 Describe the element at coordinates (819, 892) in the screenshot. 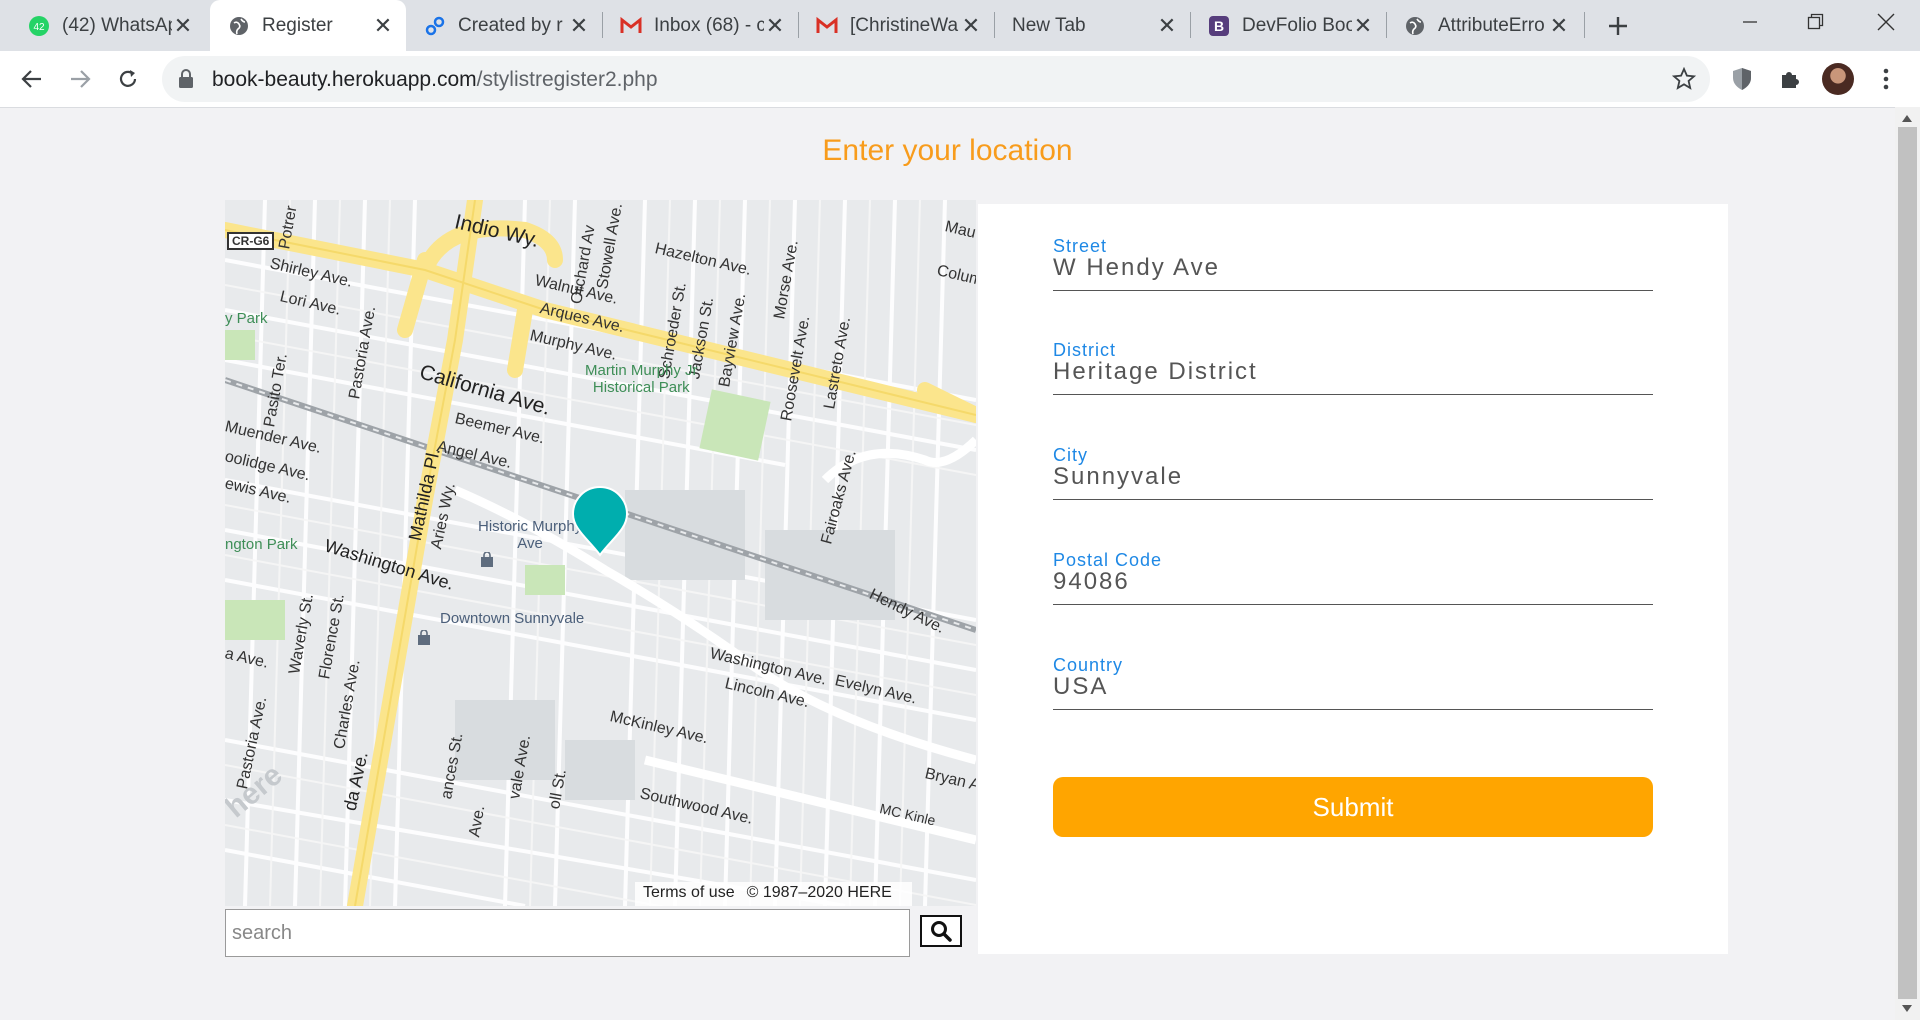

I see `map-copyright: © 1987–2020 HERE` at that location.